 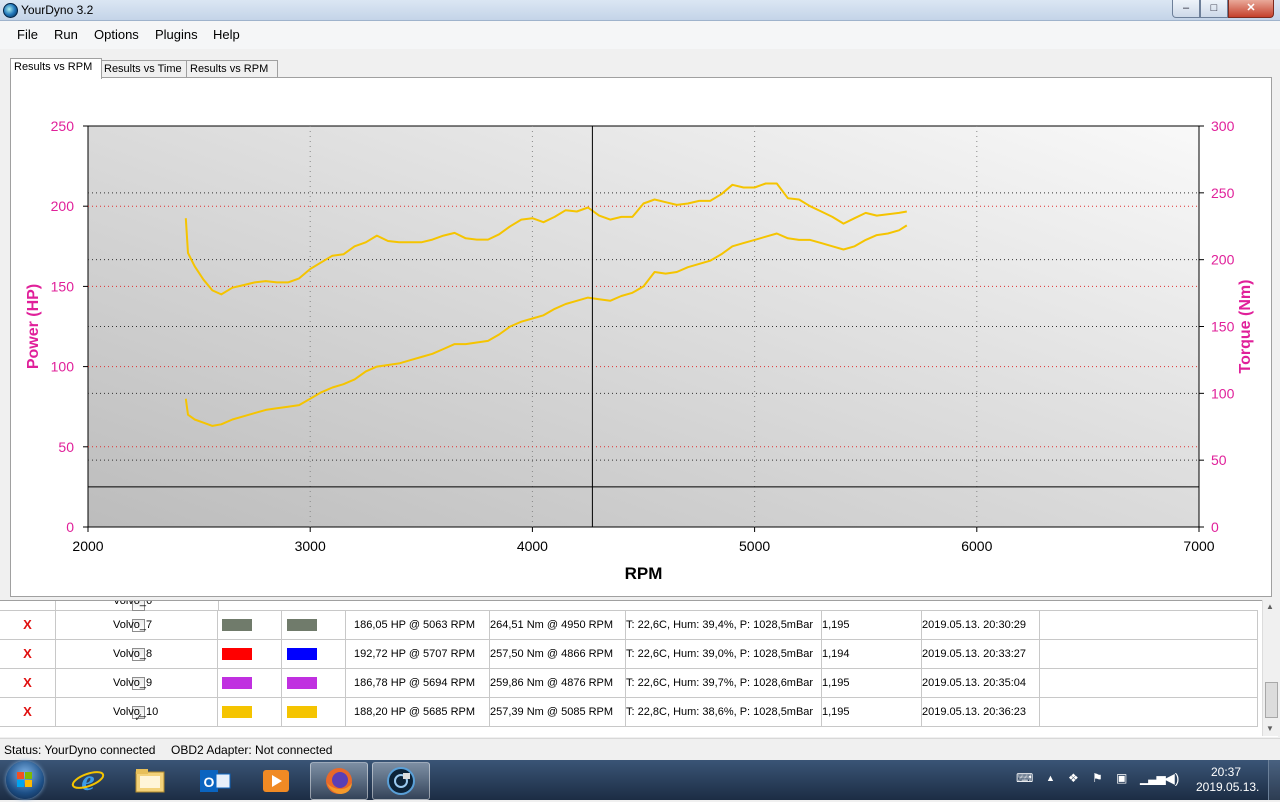 I want to click on table-scrollbar: ▲ ▼, so click(x=1270, y=668).